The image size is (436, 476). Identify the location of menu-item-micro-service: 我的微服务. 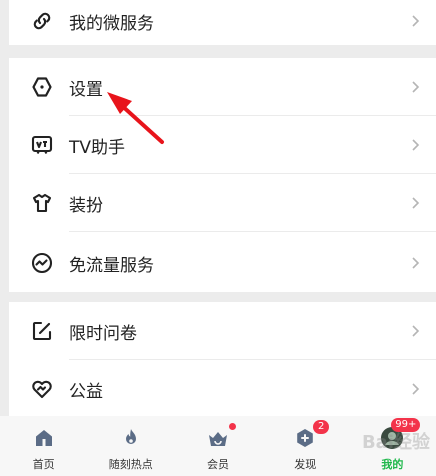
(222, 25).